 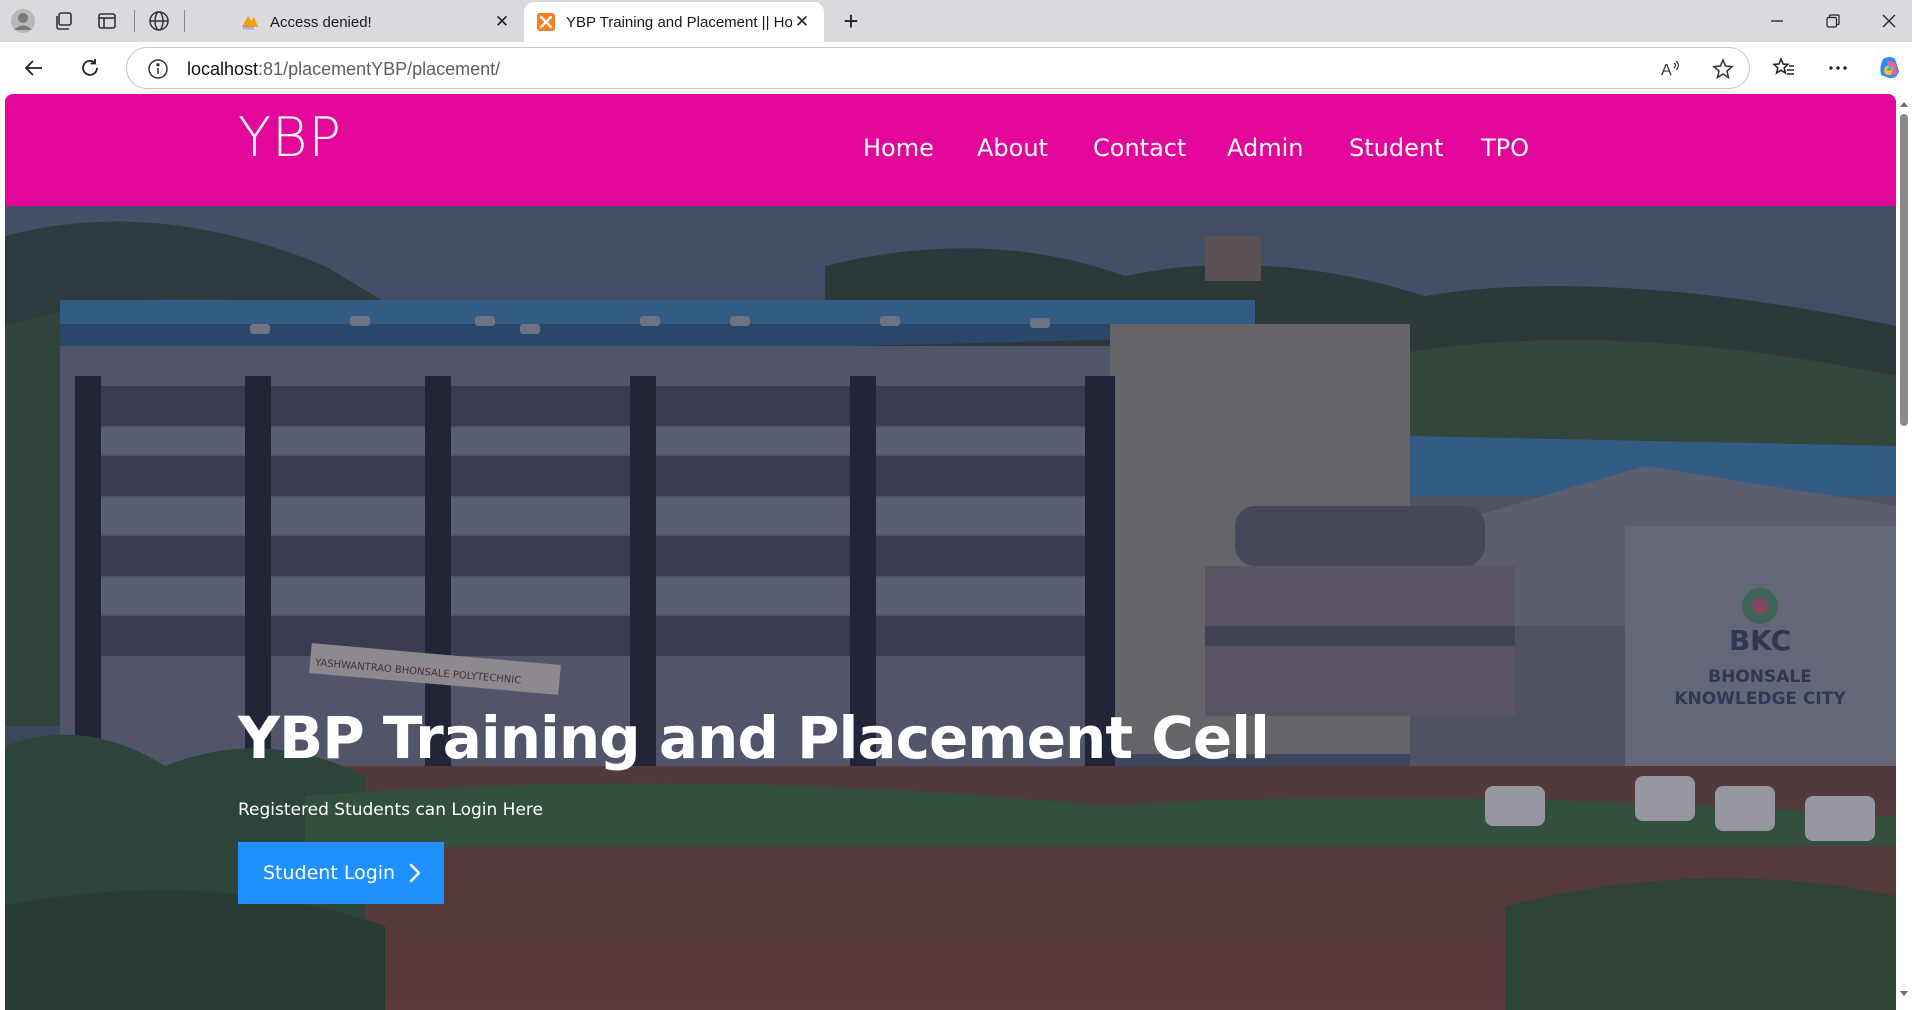 What do you see at coordinates (1396, 148) in the screenshot?
I see `nav-student: Student` at bounding box center [1396, 148].